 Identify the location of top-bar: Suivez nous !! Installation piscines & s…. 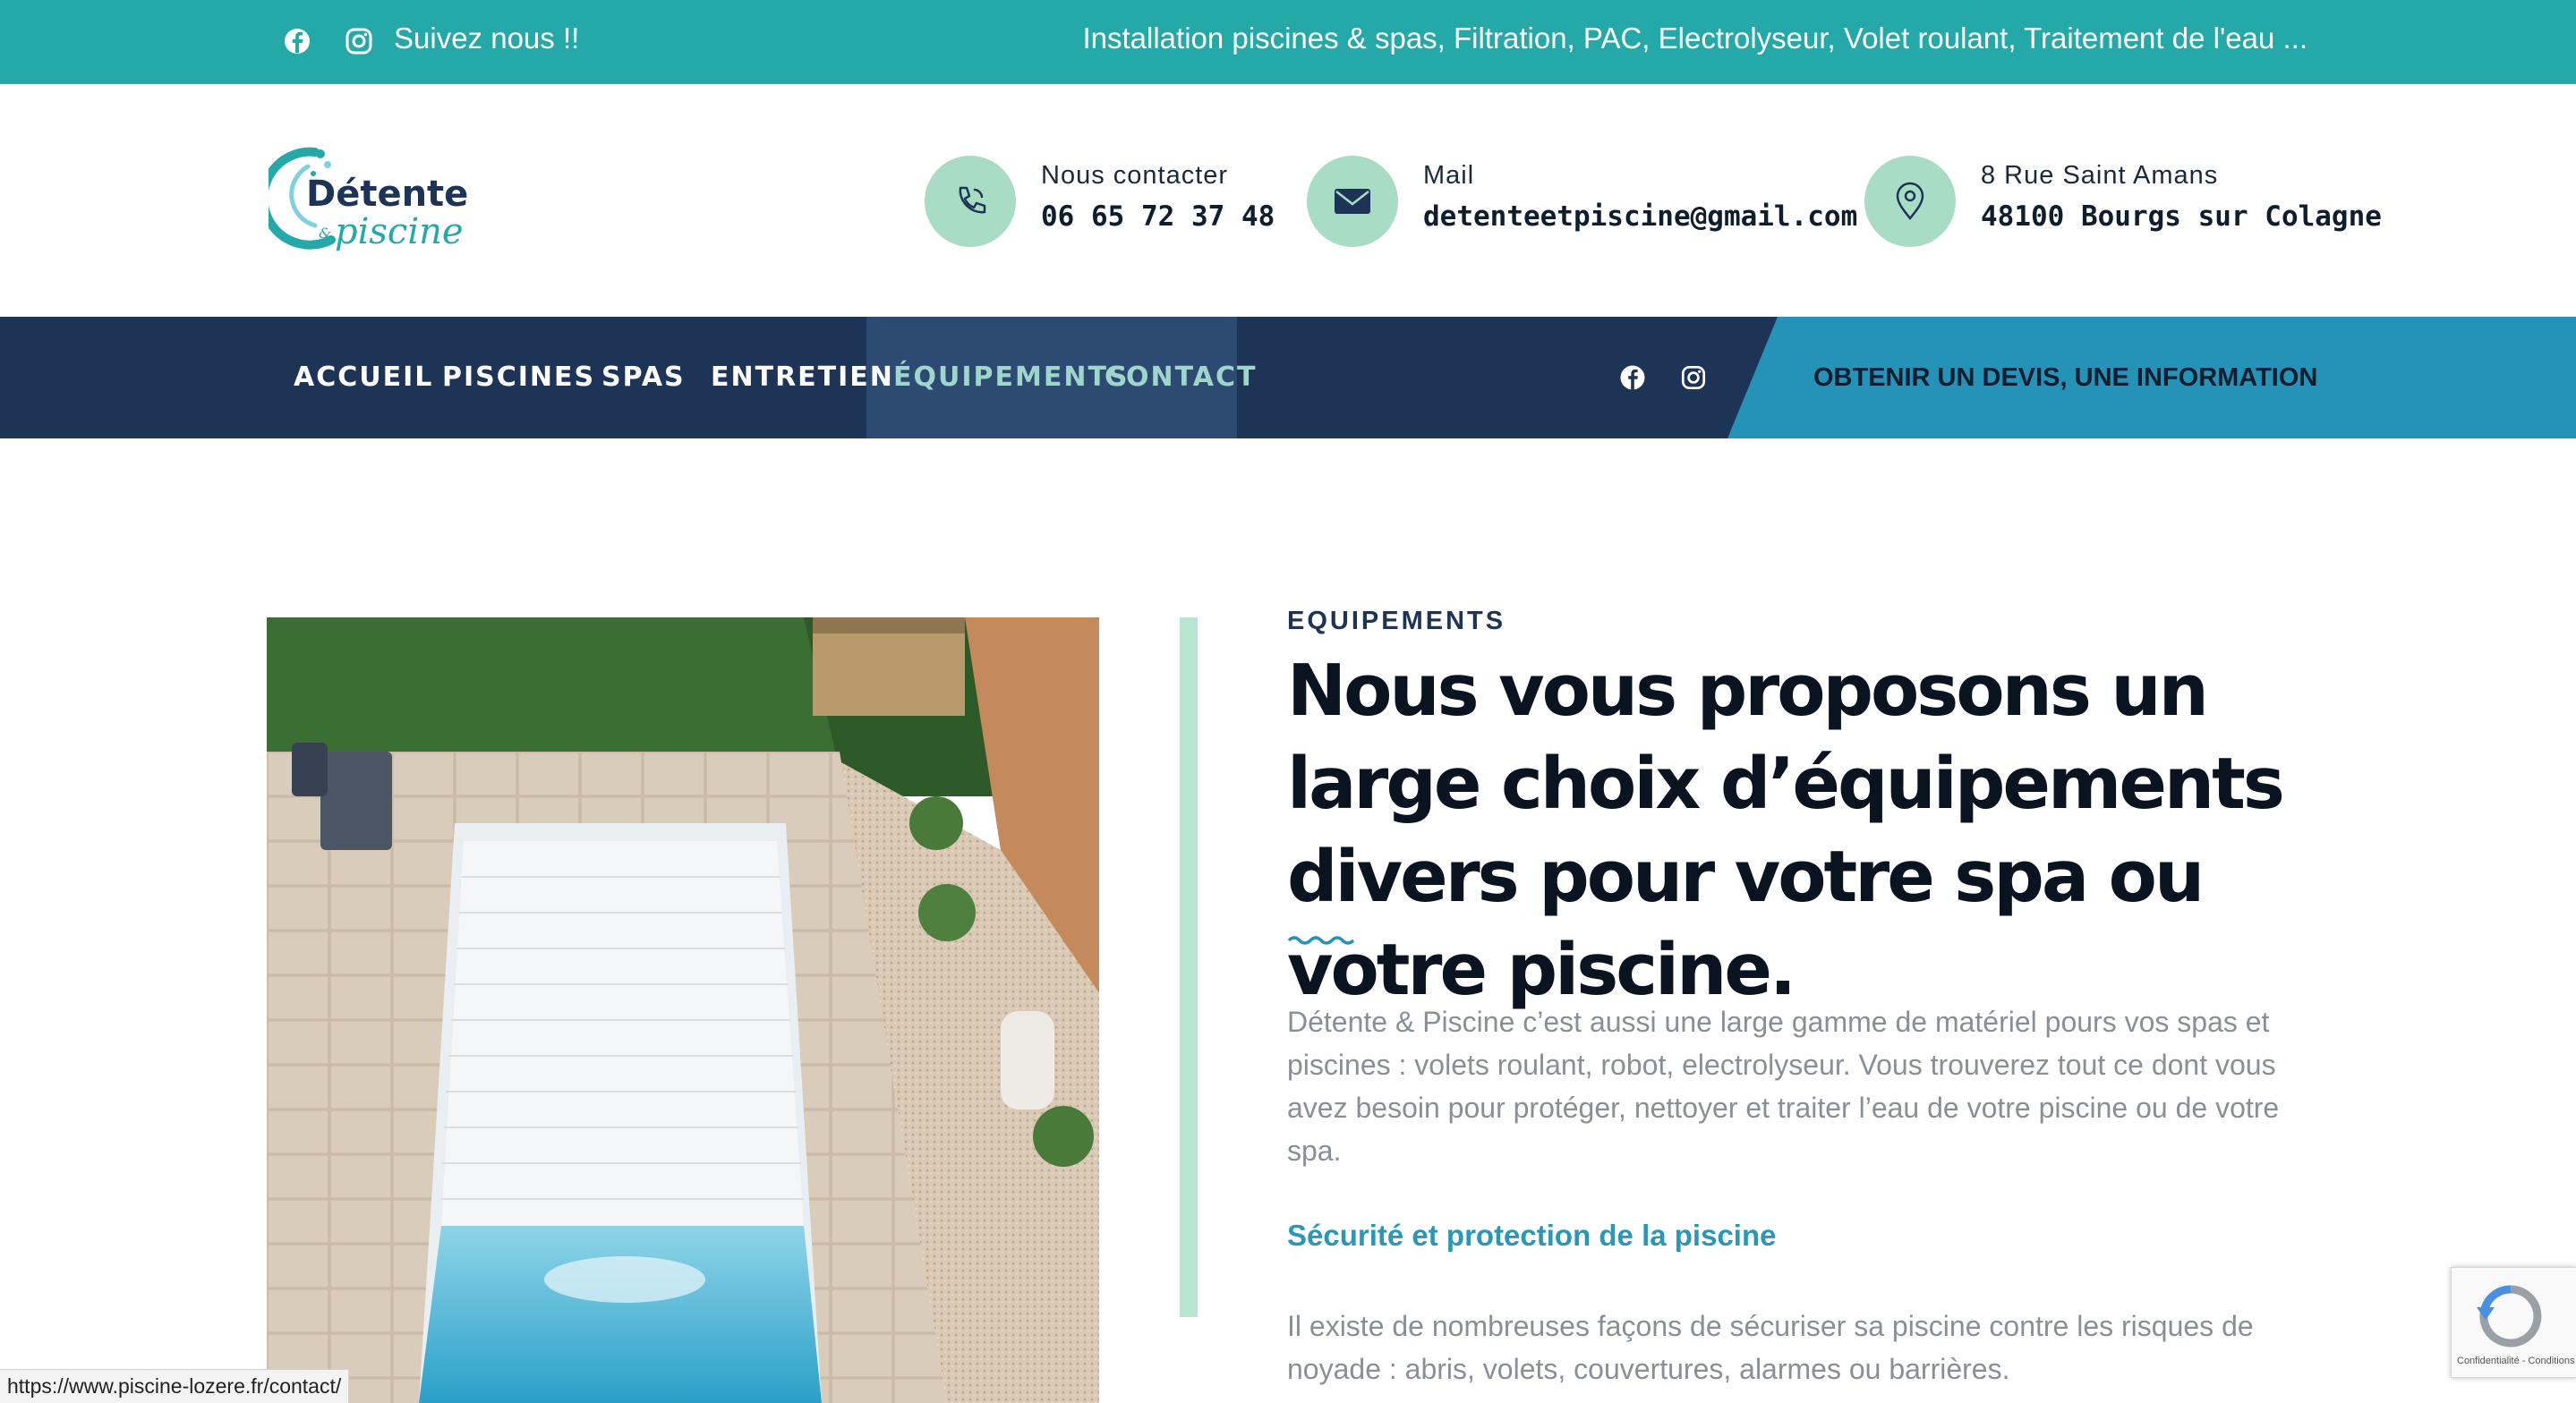
(1288, 42).